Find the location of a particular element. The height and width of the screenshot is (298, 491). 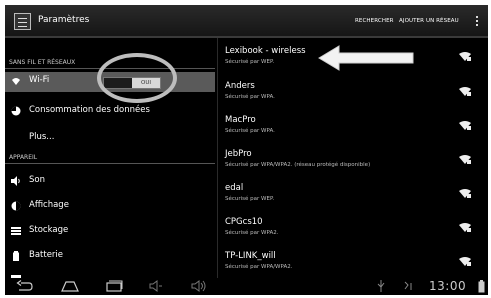

sync-icon is located at coordinates (408, 285).